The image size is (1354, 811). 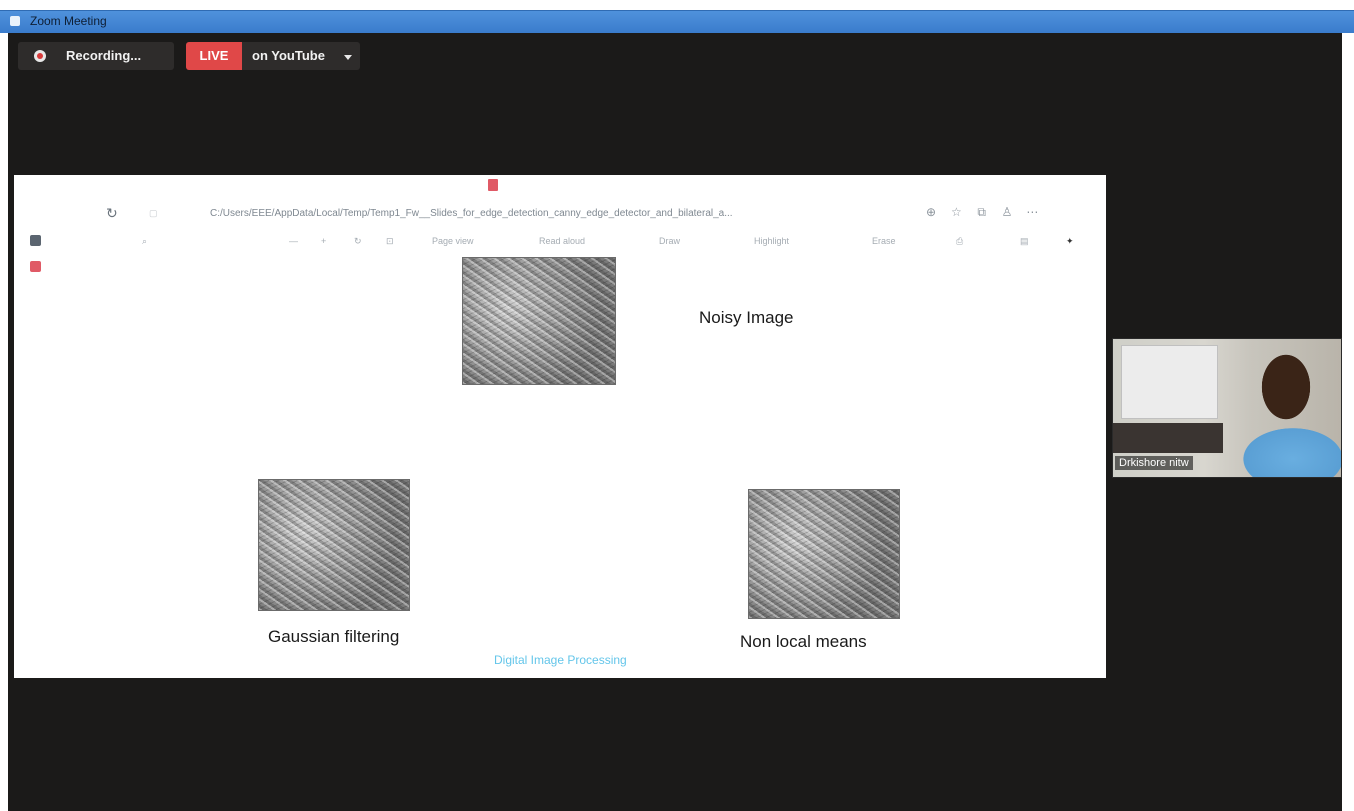 I want to click on live-stream-control: LIVE on YouTube, so click(x=273, y=56).